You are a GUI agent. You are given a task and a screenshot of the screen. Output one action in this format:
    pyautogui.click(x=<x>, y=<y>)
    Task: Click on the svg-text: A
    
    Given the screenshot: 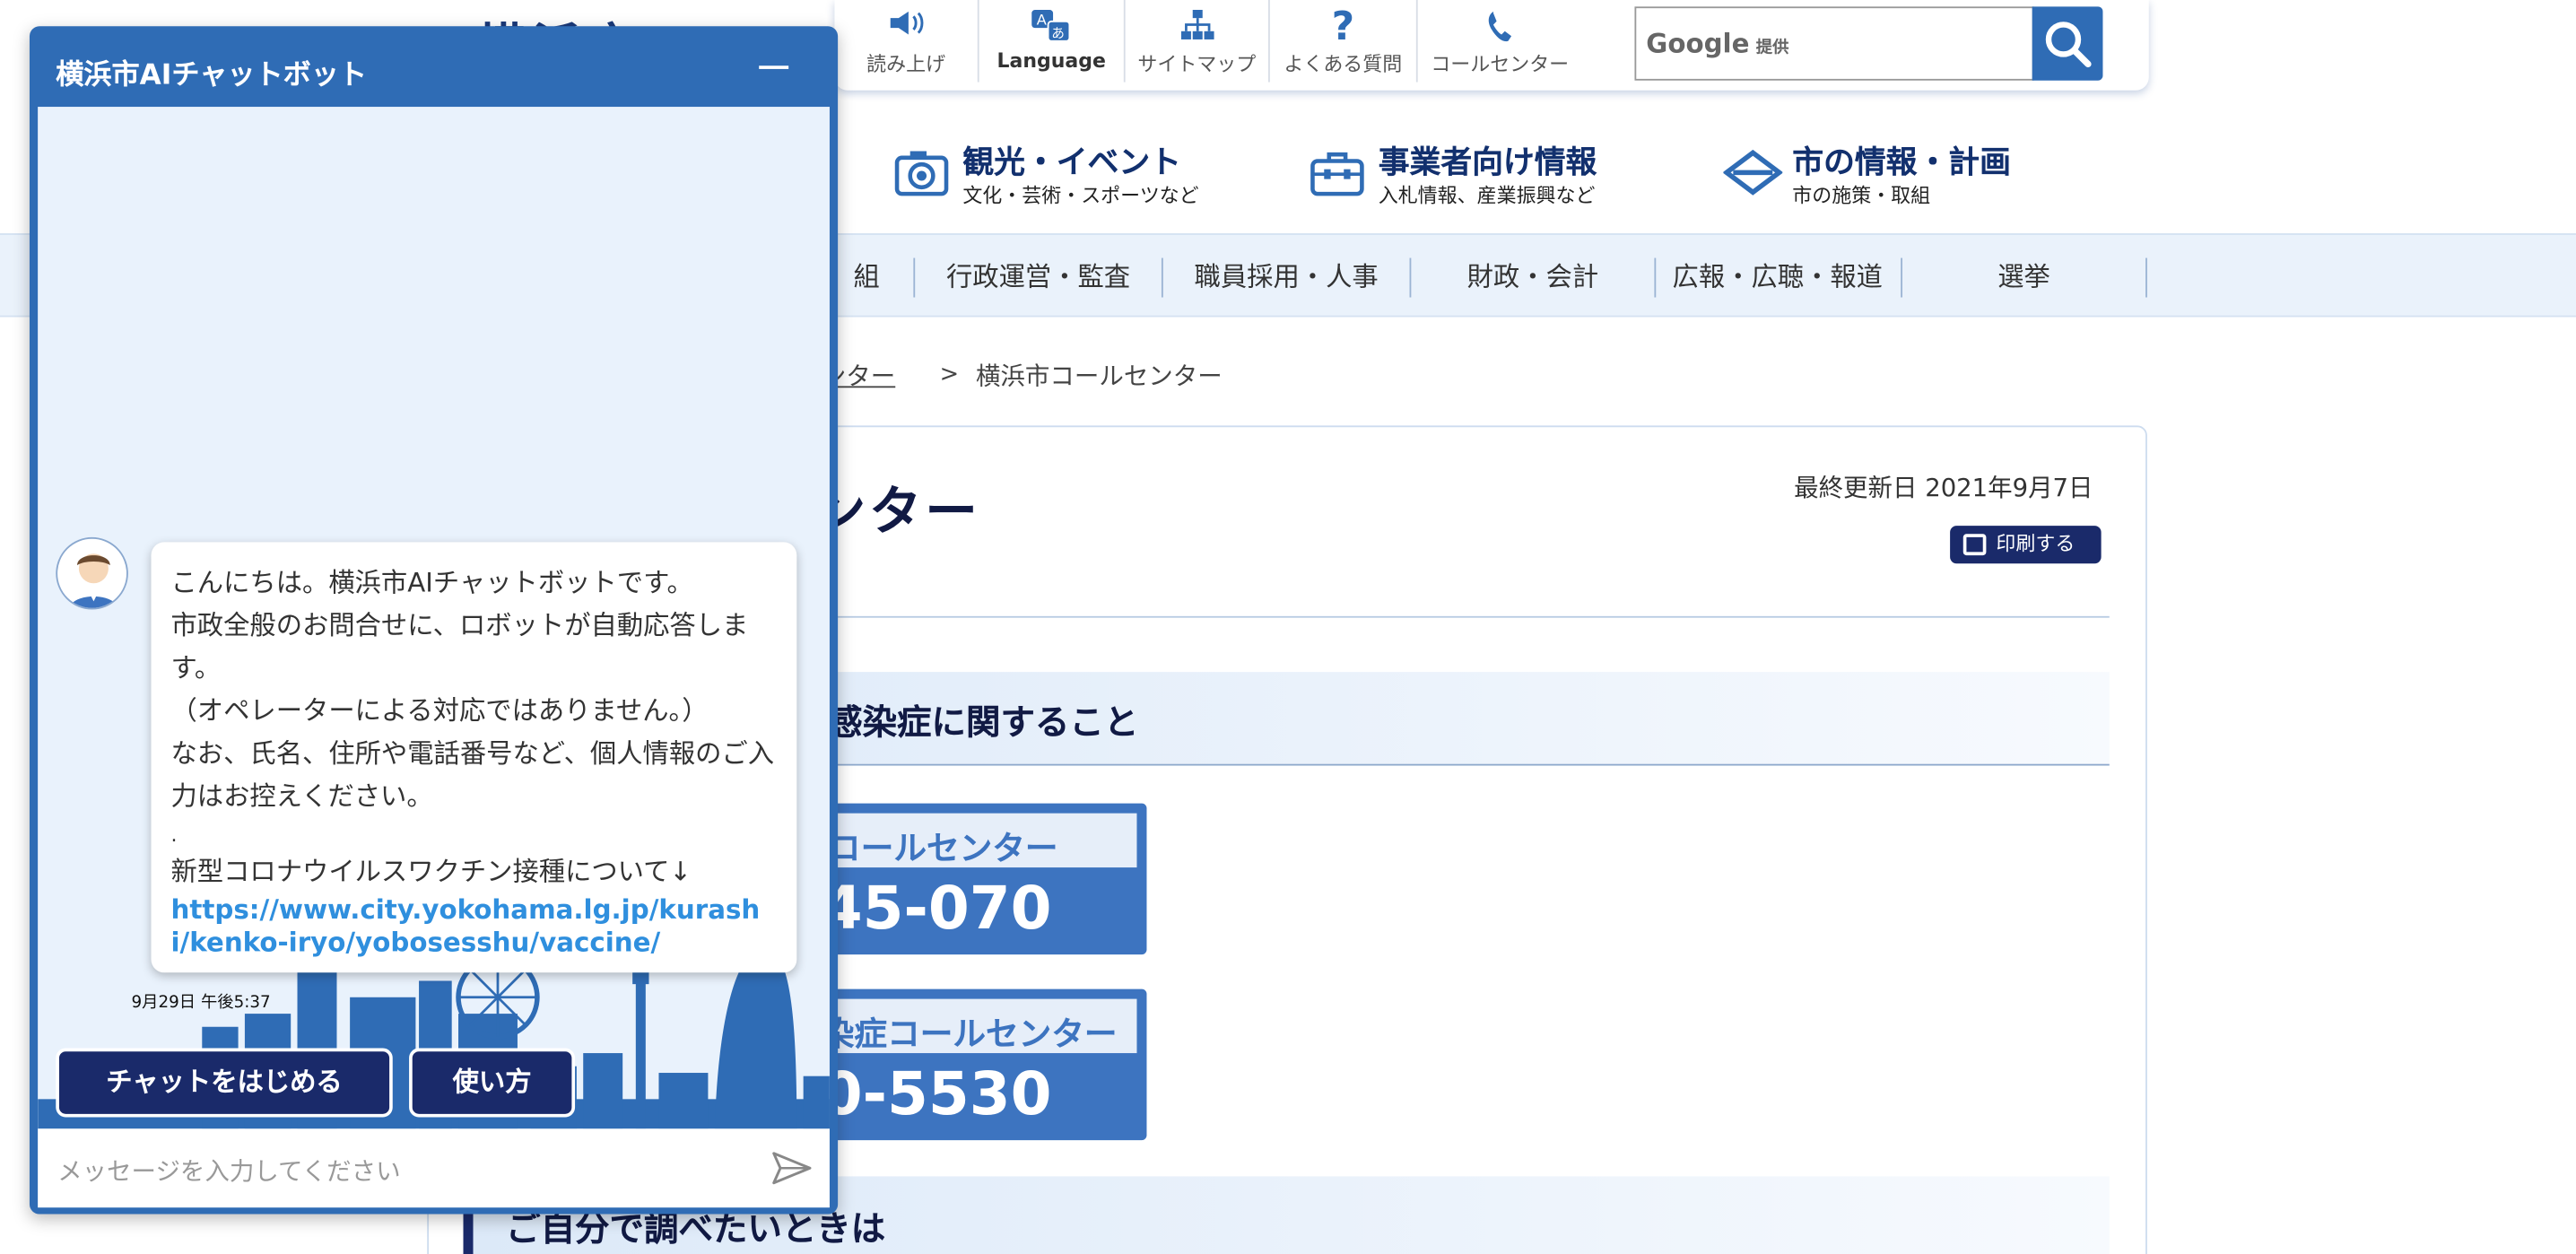 What is the action you would take?
    pyautogui.click(x=1042, y=20)
    